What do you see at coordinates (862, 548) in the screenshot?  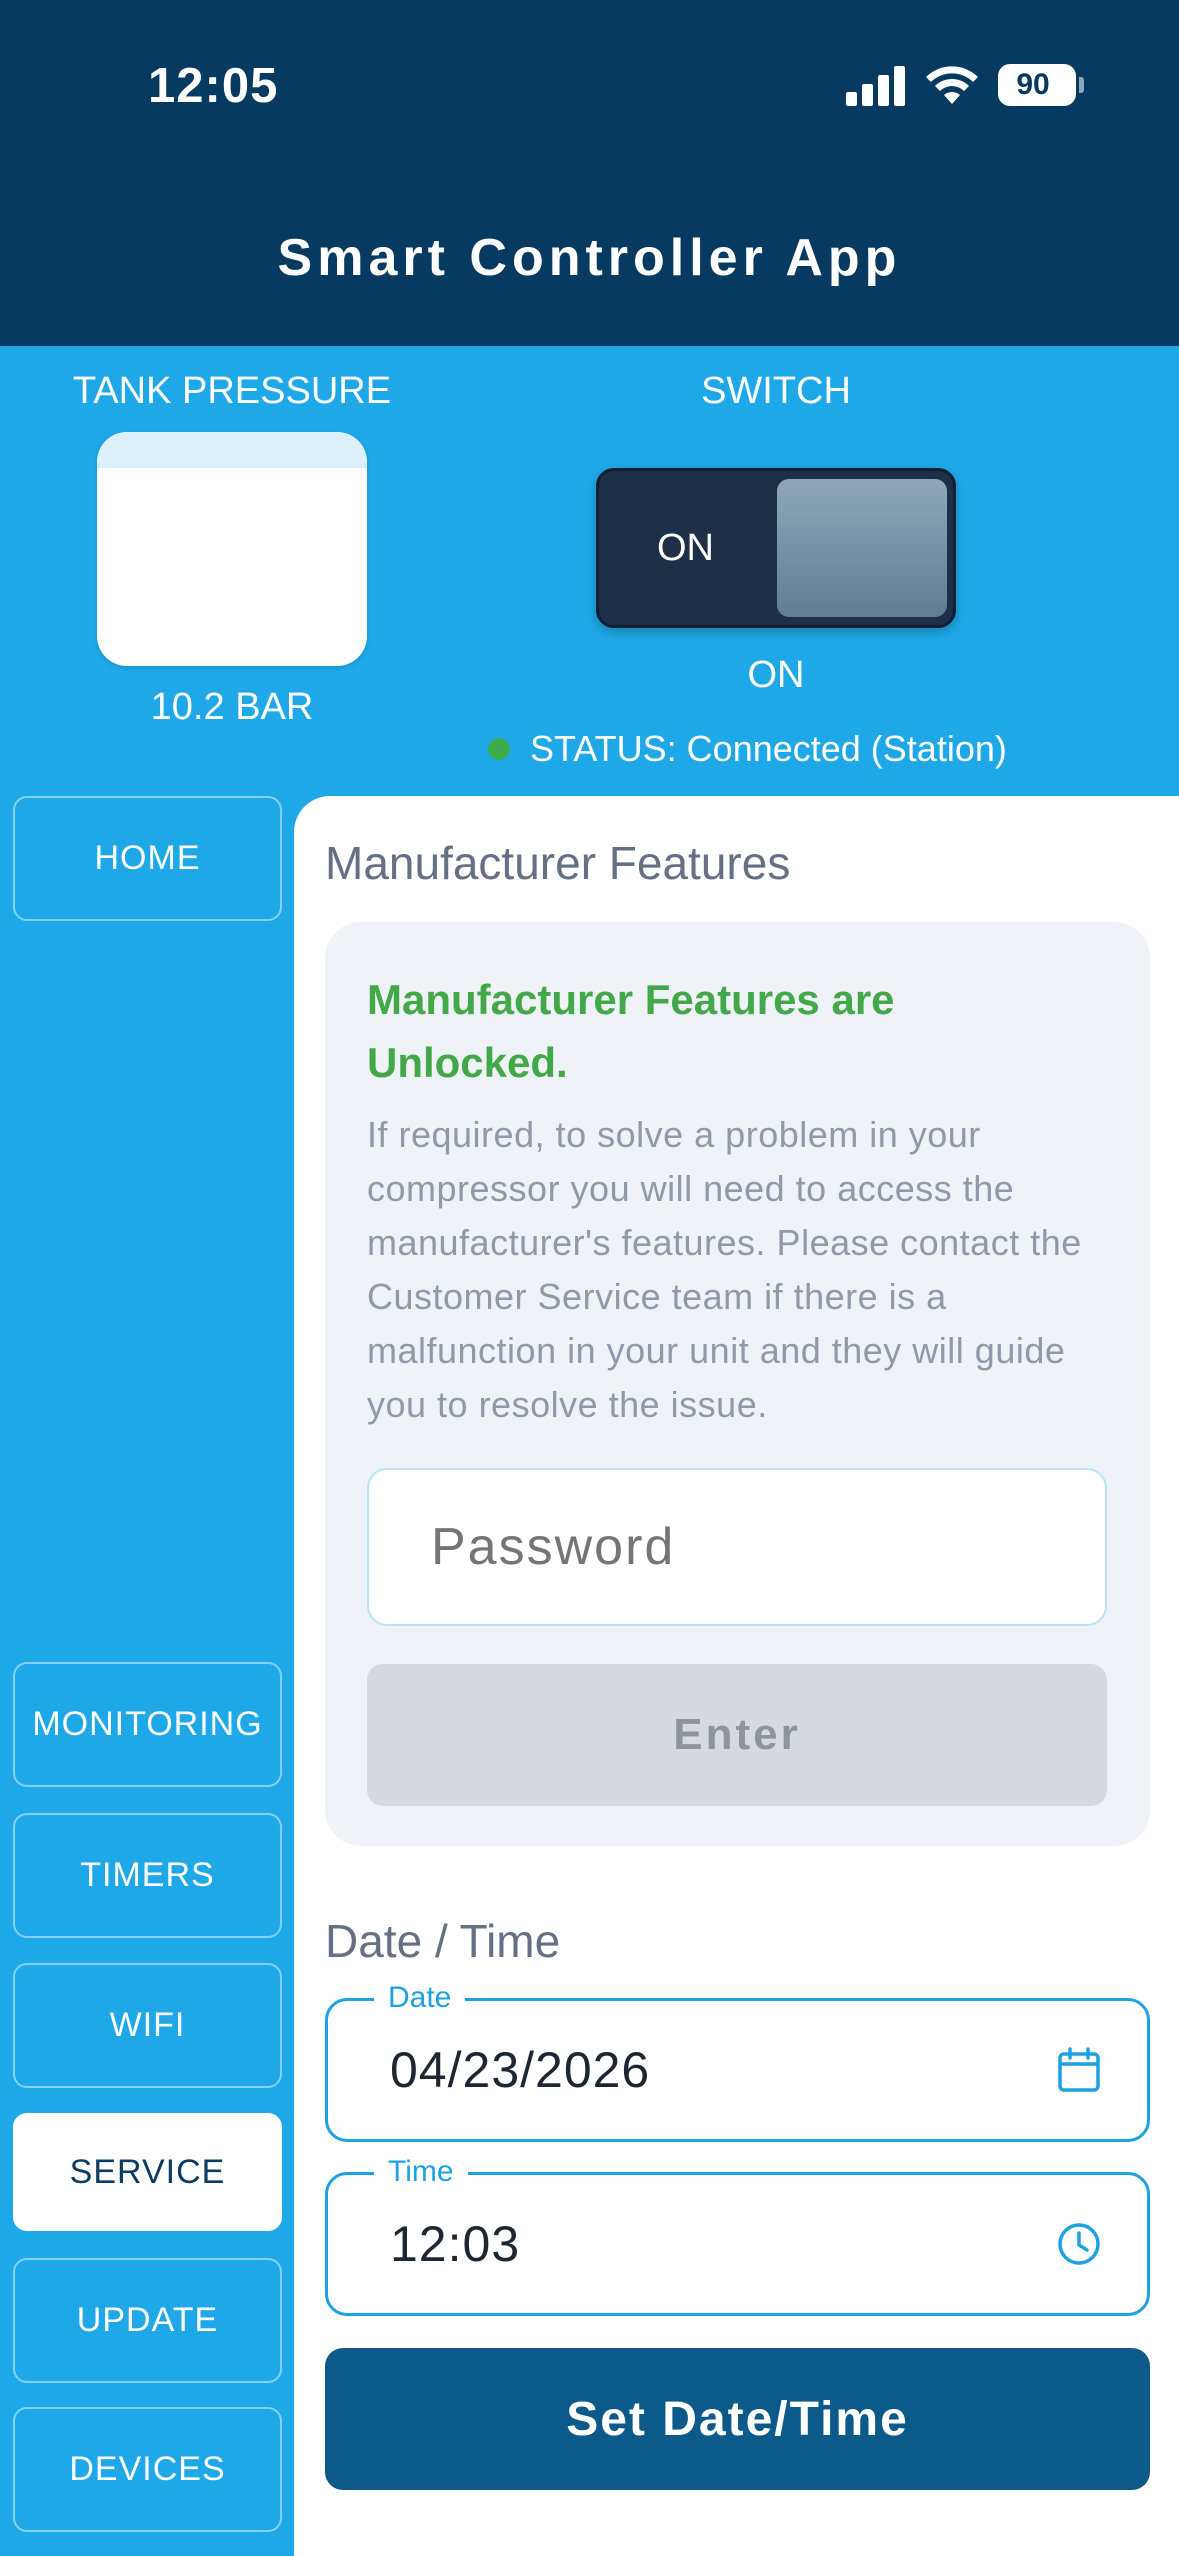 I see `switch-knob` at bounding box center [862, 548].